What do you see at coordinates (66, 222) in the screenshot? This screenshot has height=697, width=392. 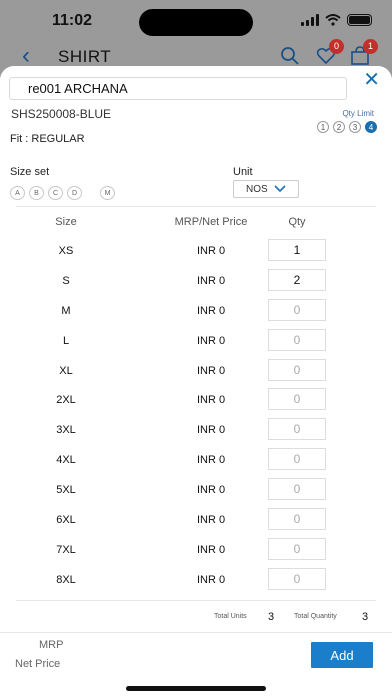 I see `header-size: Size` at bounding box center [66, 222].